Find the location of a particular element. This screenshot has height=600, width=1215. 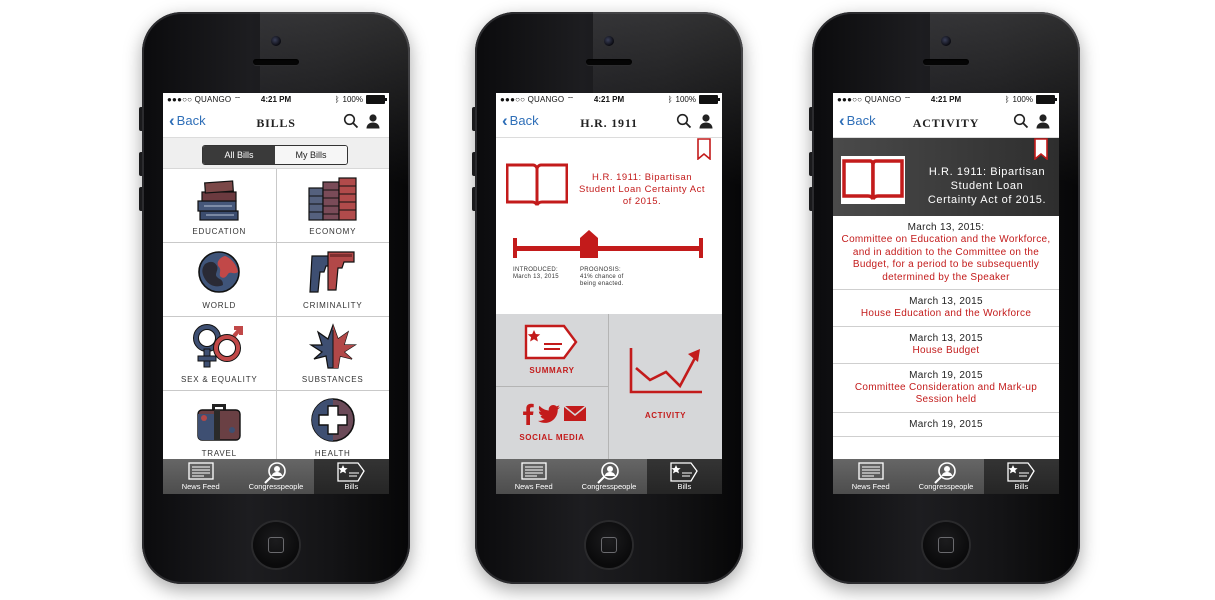

list-item: March 13, 2015 House Budget is located at coordinates (946, 345).